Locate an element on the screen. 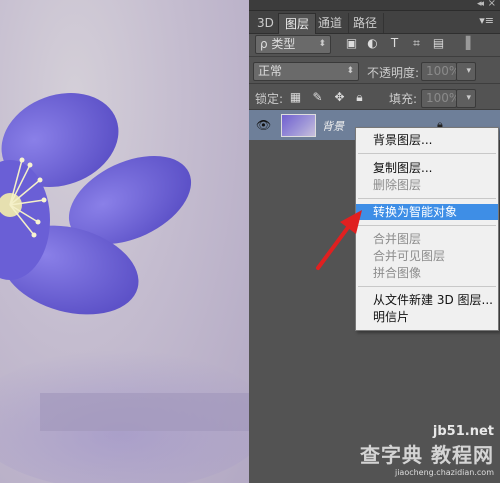 The height and width of the screenshot is (483, 500). fill-dropdown: ▾ is located at coordinates (466, 98).